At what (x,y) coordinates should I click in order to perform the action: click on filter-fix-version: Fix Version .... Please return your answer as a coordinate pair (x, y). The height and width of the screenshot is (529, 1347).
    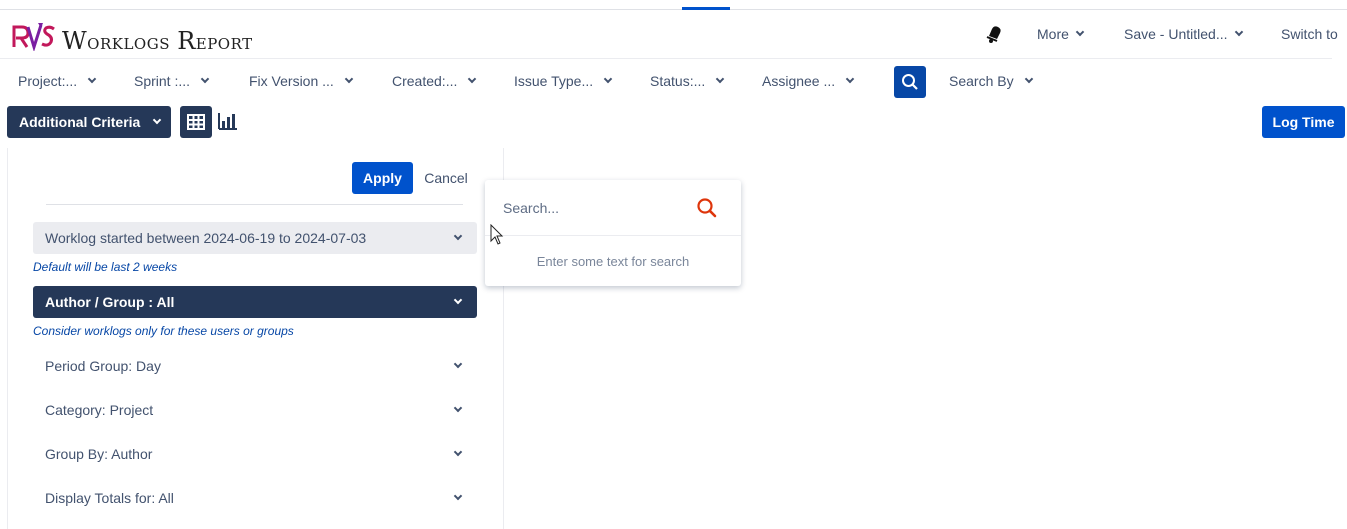
    Looking at the image, I should click on (301, 81).